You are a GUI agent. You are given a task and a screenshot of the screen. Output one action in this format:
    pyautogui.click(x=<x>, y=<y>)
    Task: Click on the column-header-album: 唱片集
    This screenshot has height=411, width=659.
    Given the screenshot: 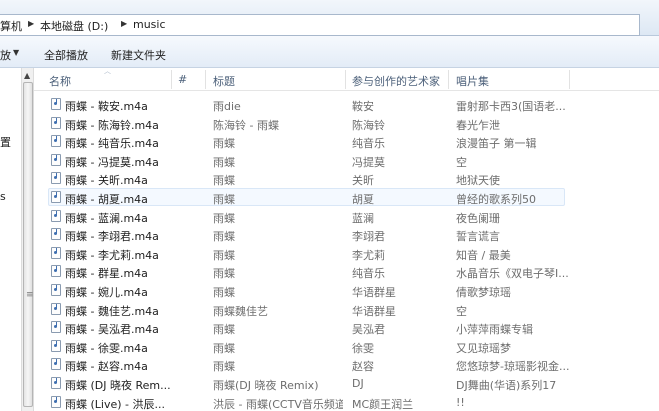 What is the action you would take?
    pyautogui.click(x=472, y=81)
    